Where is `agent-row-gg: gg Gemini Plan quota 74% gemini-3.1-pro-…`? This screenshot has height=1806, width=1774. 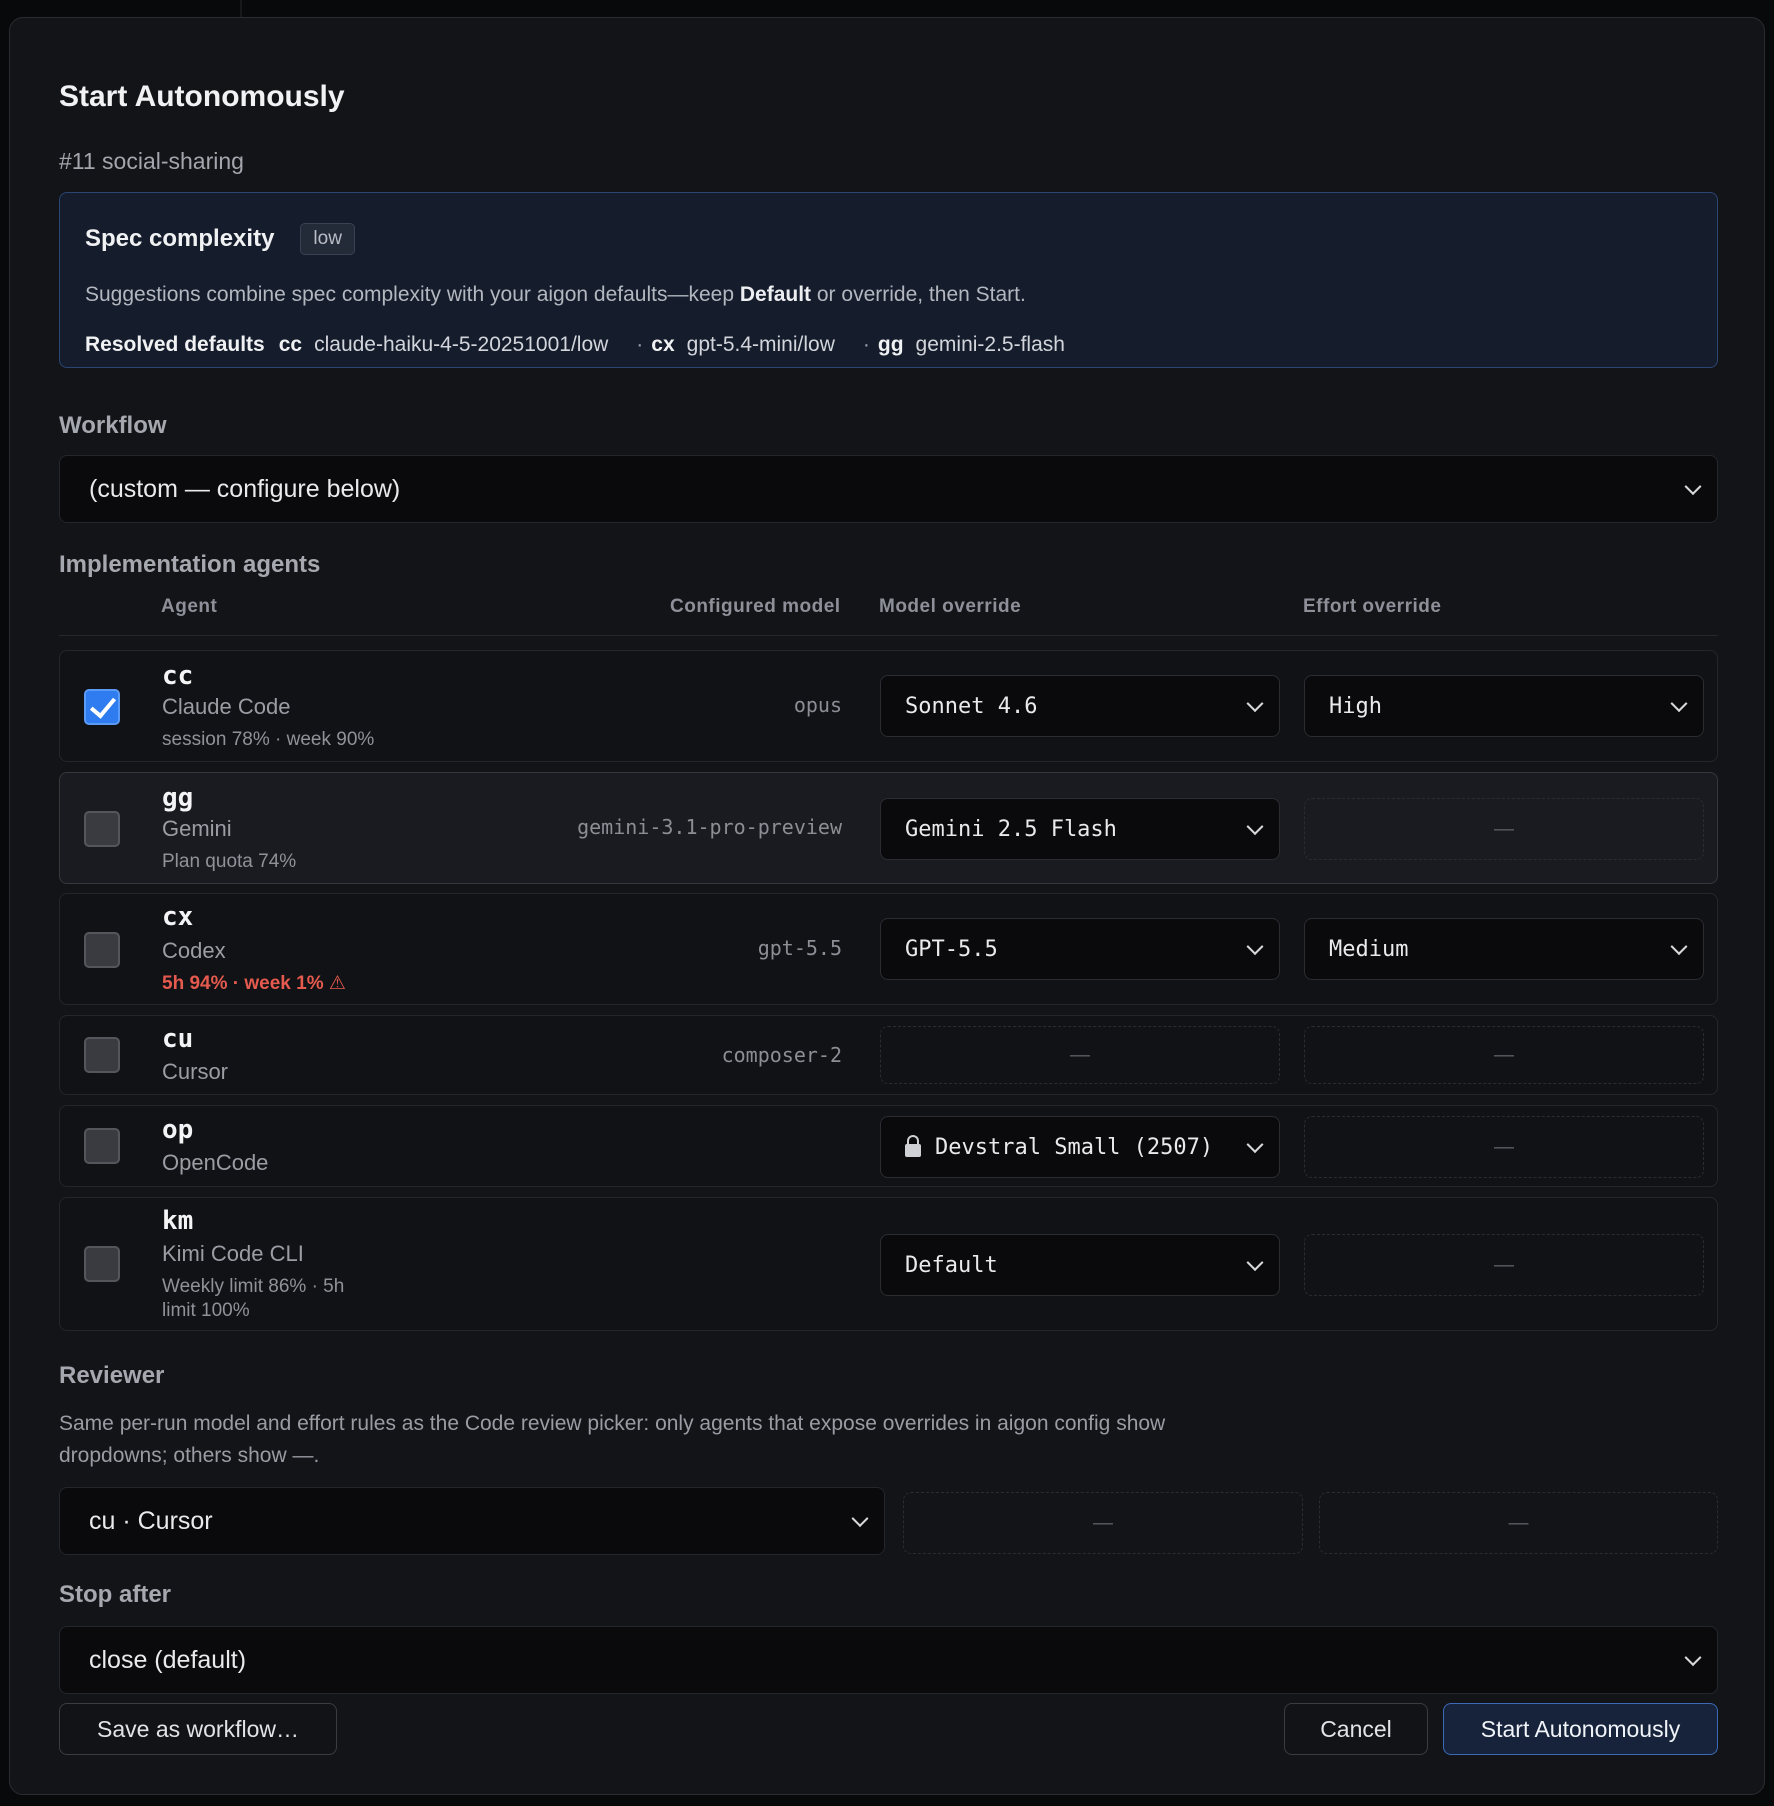
agent-row-gg: gg Gemini Plan quota 74% gemini-3.1-pro-… is located at coordinates (888, 828).